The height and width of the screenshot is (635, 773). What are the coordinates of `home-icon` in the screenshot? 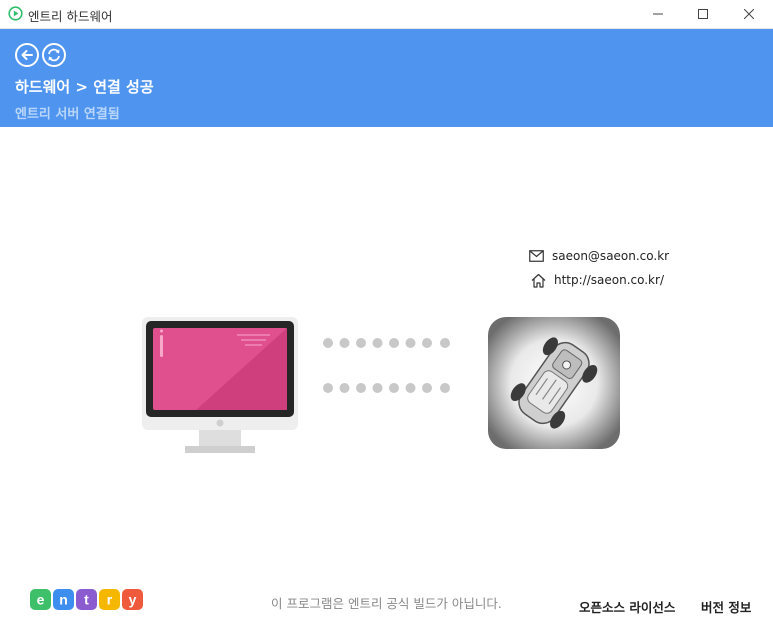 It's located at (538, 280).